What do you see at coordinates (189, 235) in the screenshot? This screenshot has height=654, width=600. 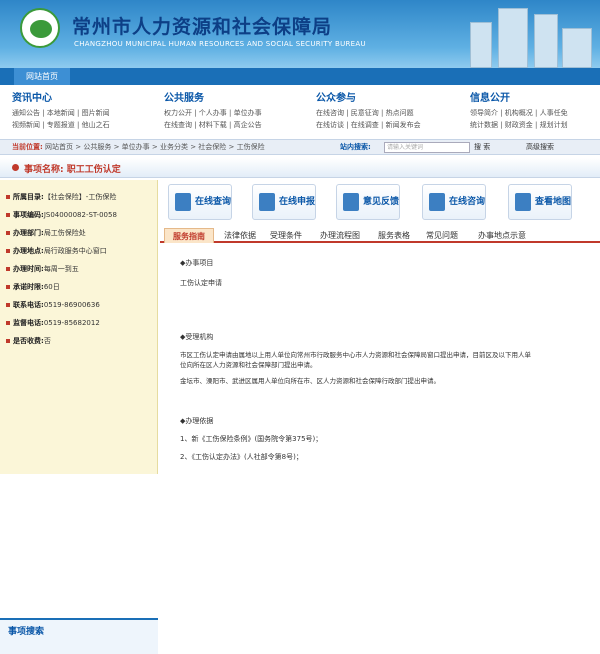 I see `tab-service-guide: 服务指南` at bounding box center [189, 235].